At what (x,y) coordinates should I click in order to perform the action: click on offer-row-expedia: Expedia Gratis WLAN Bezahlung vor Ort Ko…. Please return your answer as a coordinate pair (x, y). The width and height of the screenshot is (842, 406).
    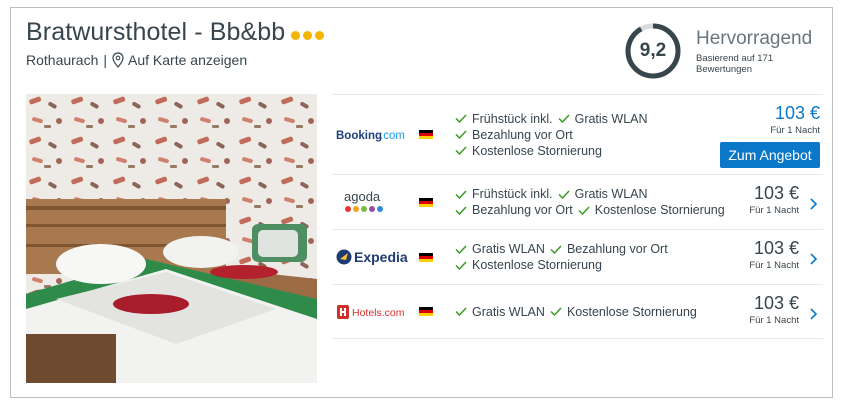
    Looking at the image, I should click on (577, 256).